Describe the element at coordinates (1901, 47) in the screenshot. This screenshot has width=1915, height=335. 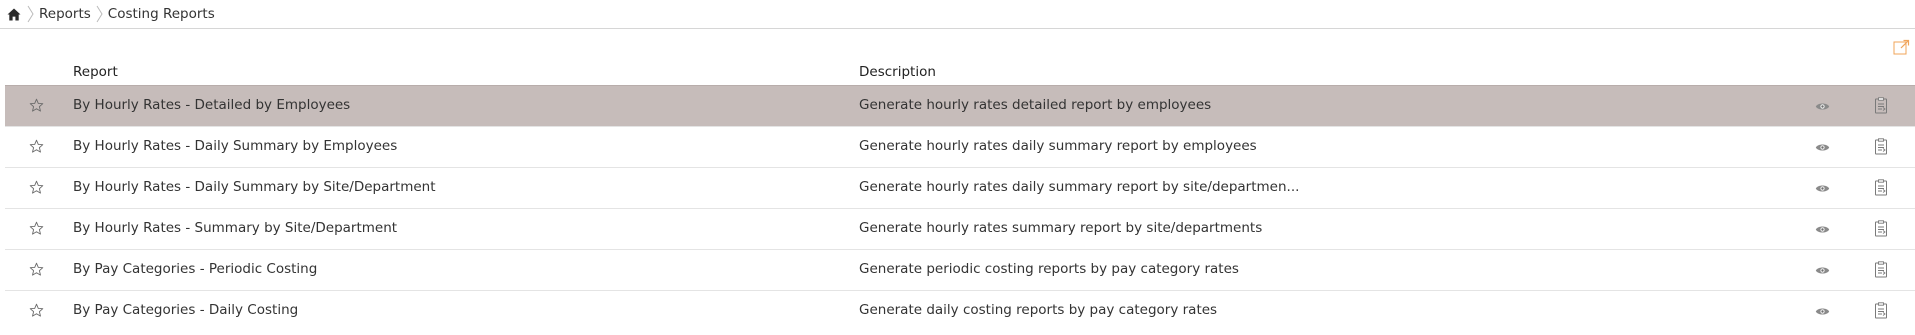
I see `export-icon` at that location.